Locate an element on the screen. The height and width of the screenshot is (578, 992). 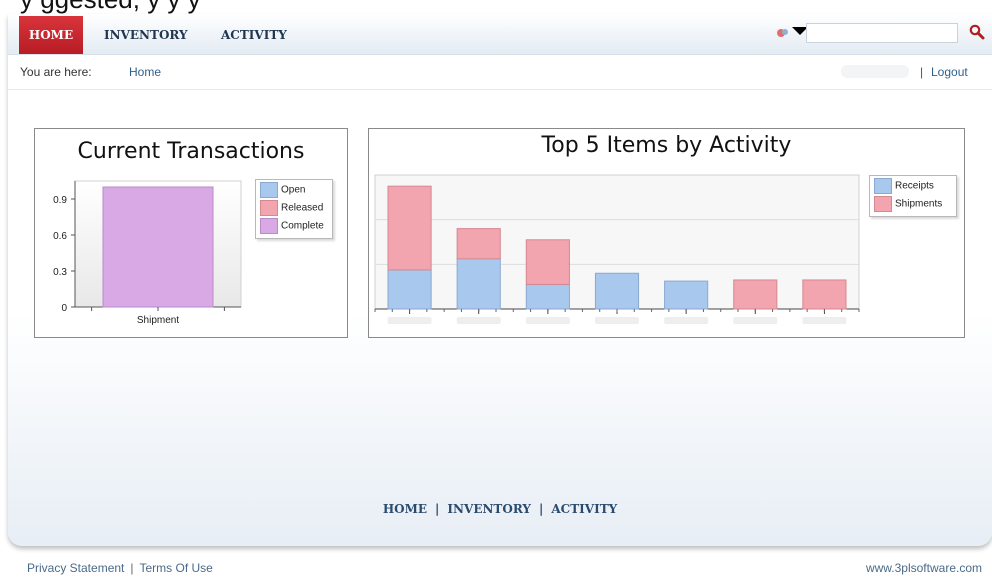
footer-nav-home: HOME is located at coordinates (405, 509).